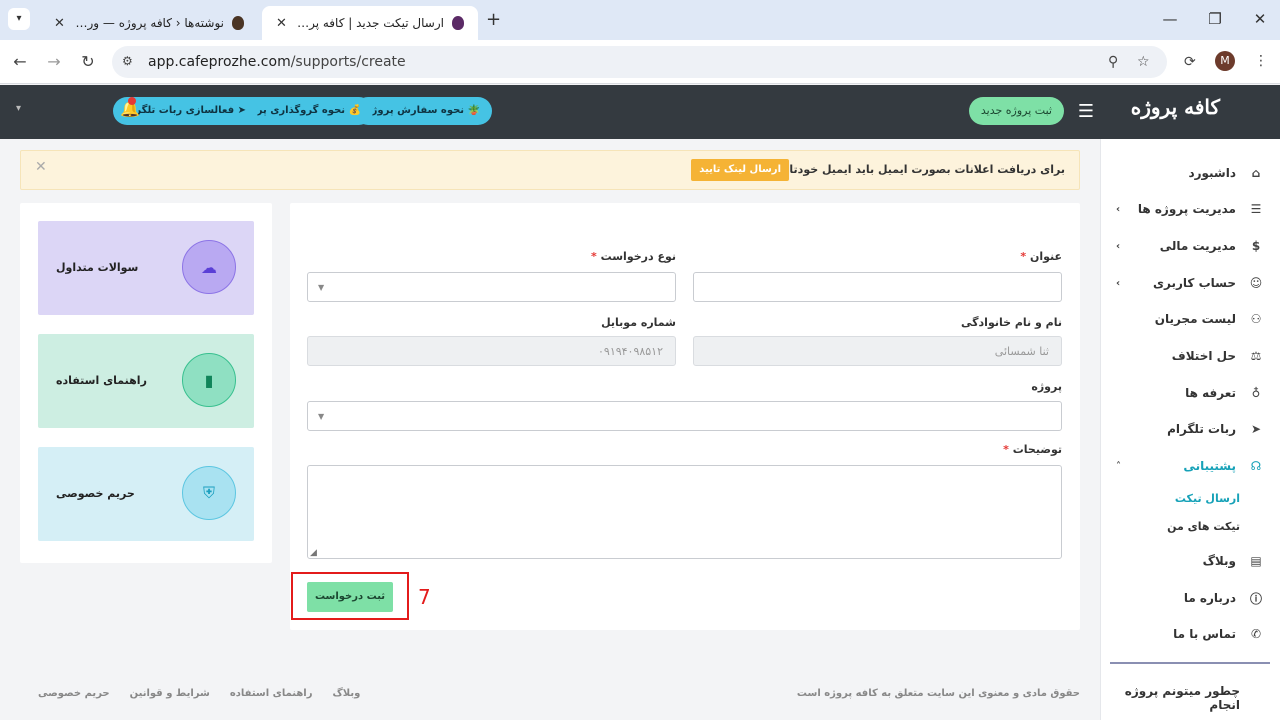 The width and height of the screenshot is (1280, 720). I want to click on book-icon: ▮, so click(209, 380).